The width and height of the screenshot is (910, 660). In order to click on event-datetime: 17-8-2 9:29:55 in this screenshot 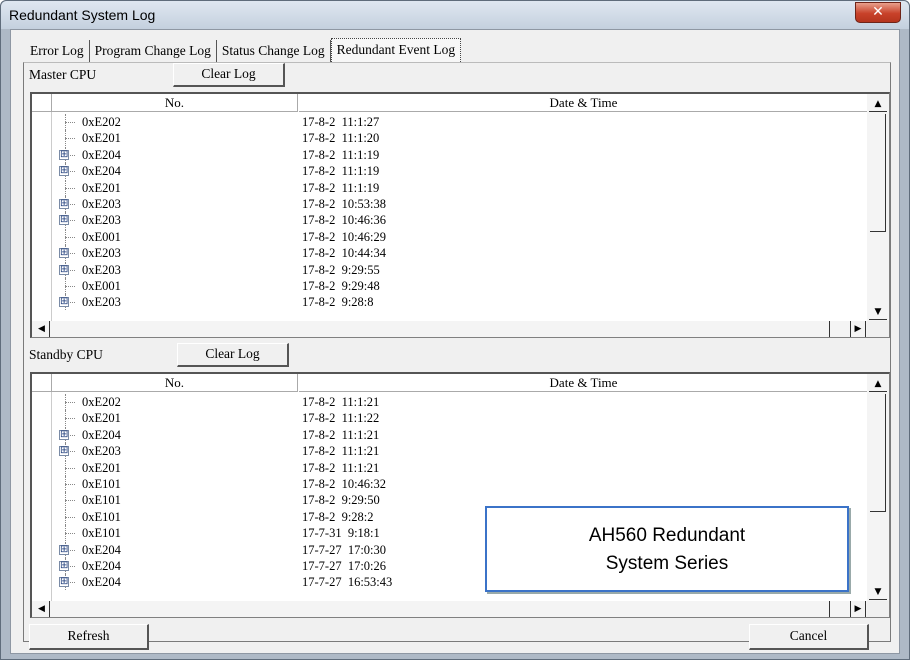, I will do `click(341, 269)`.